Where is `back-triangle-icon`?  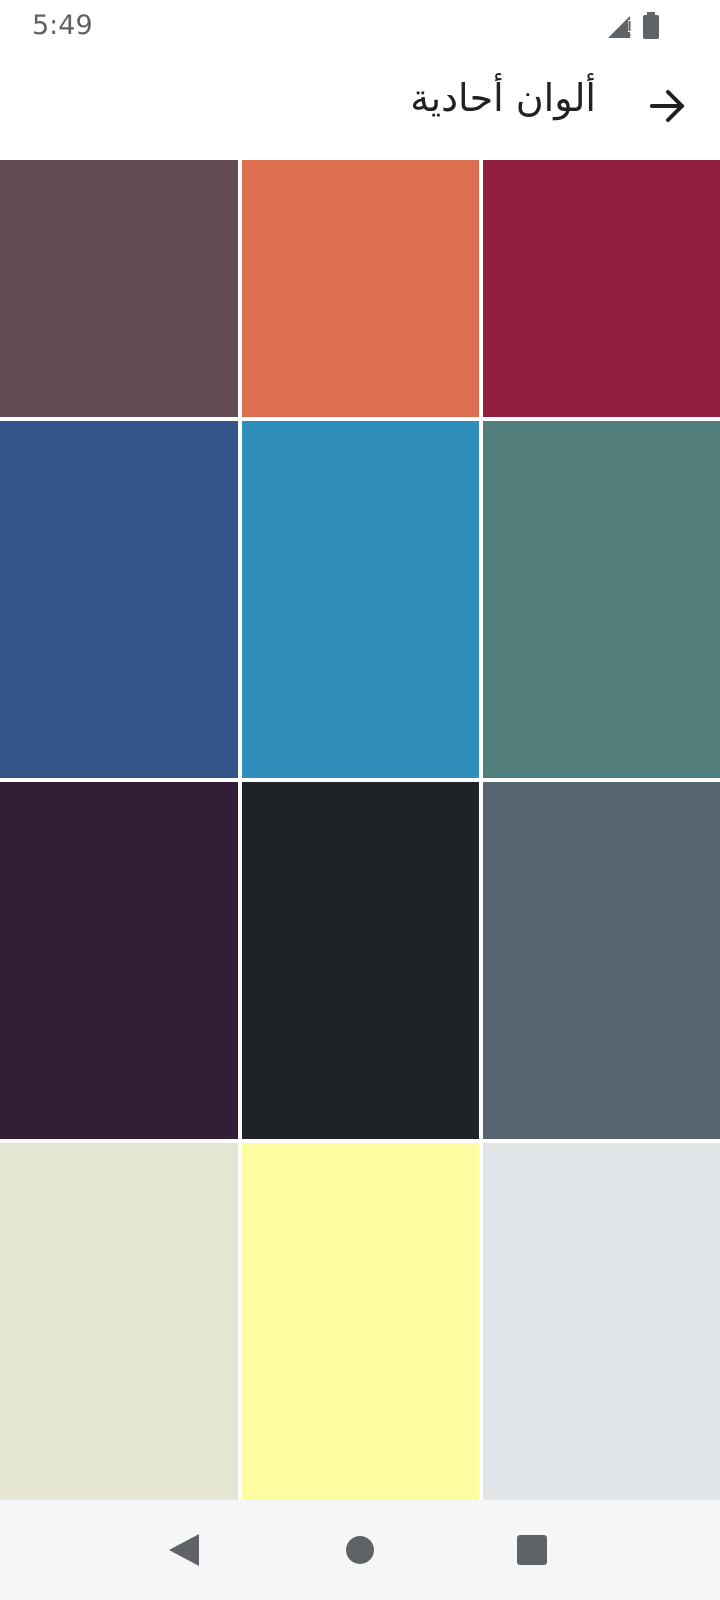 back-triangle-icon is located at coordinates (184, 1550).